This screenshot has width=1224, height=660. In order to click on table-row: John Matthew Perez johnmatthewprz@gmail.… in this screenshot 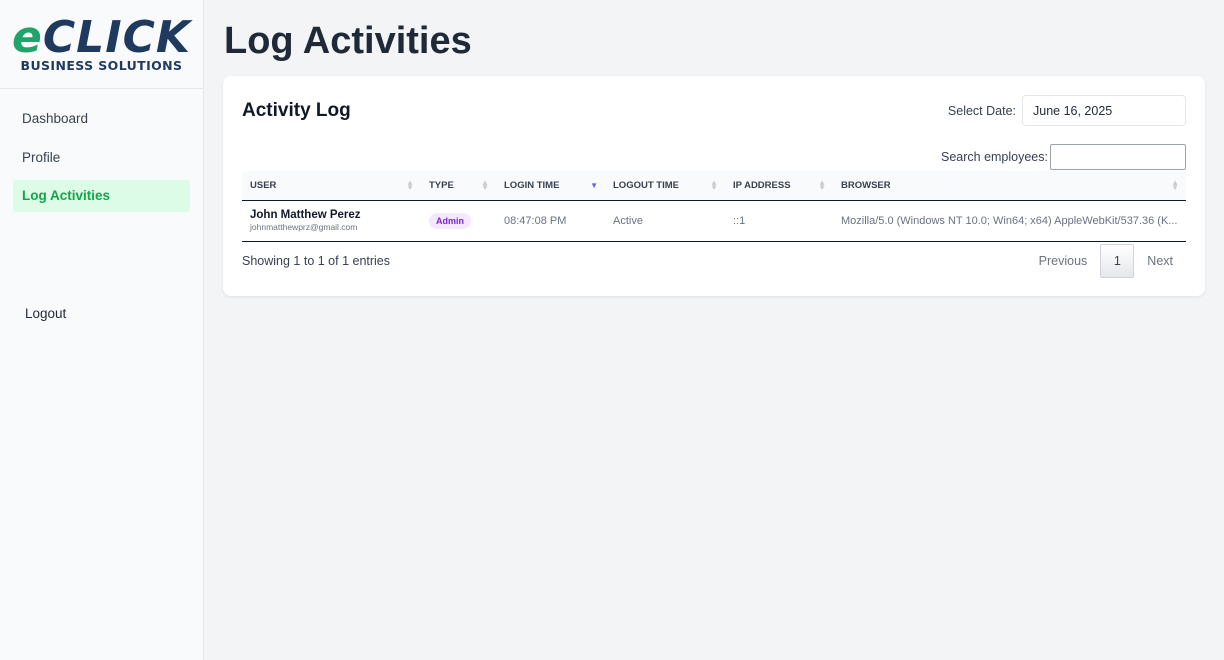, I will do `click(714, 221)`.